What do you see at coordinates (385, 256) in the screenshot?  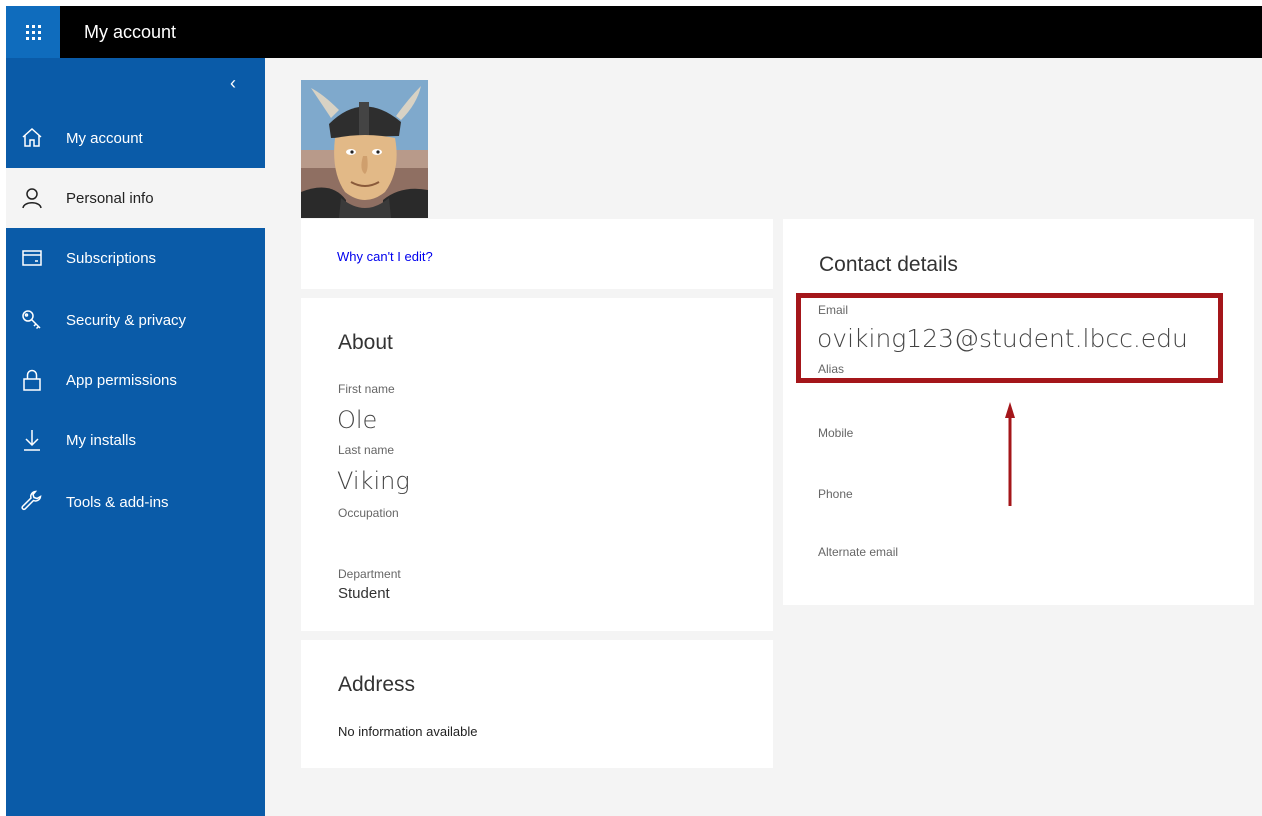 I see `why-cant-i-edit-link: Why can't I edit?` at bounding box center [385, 256].